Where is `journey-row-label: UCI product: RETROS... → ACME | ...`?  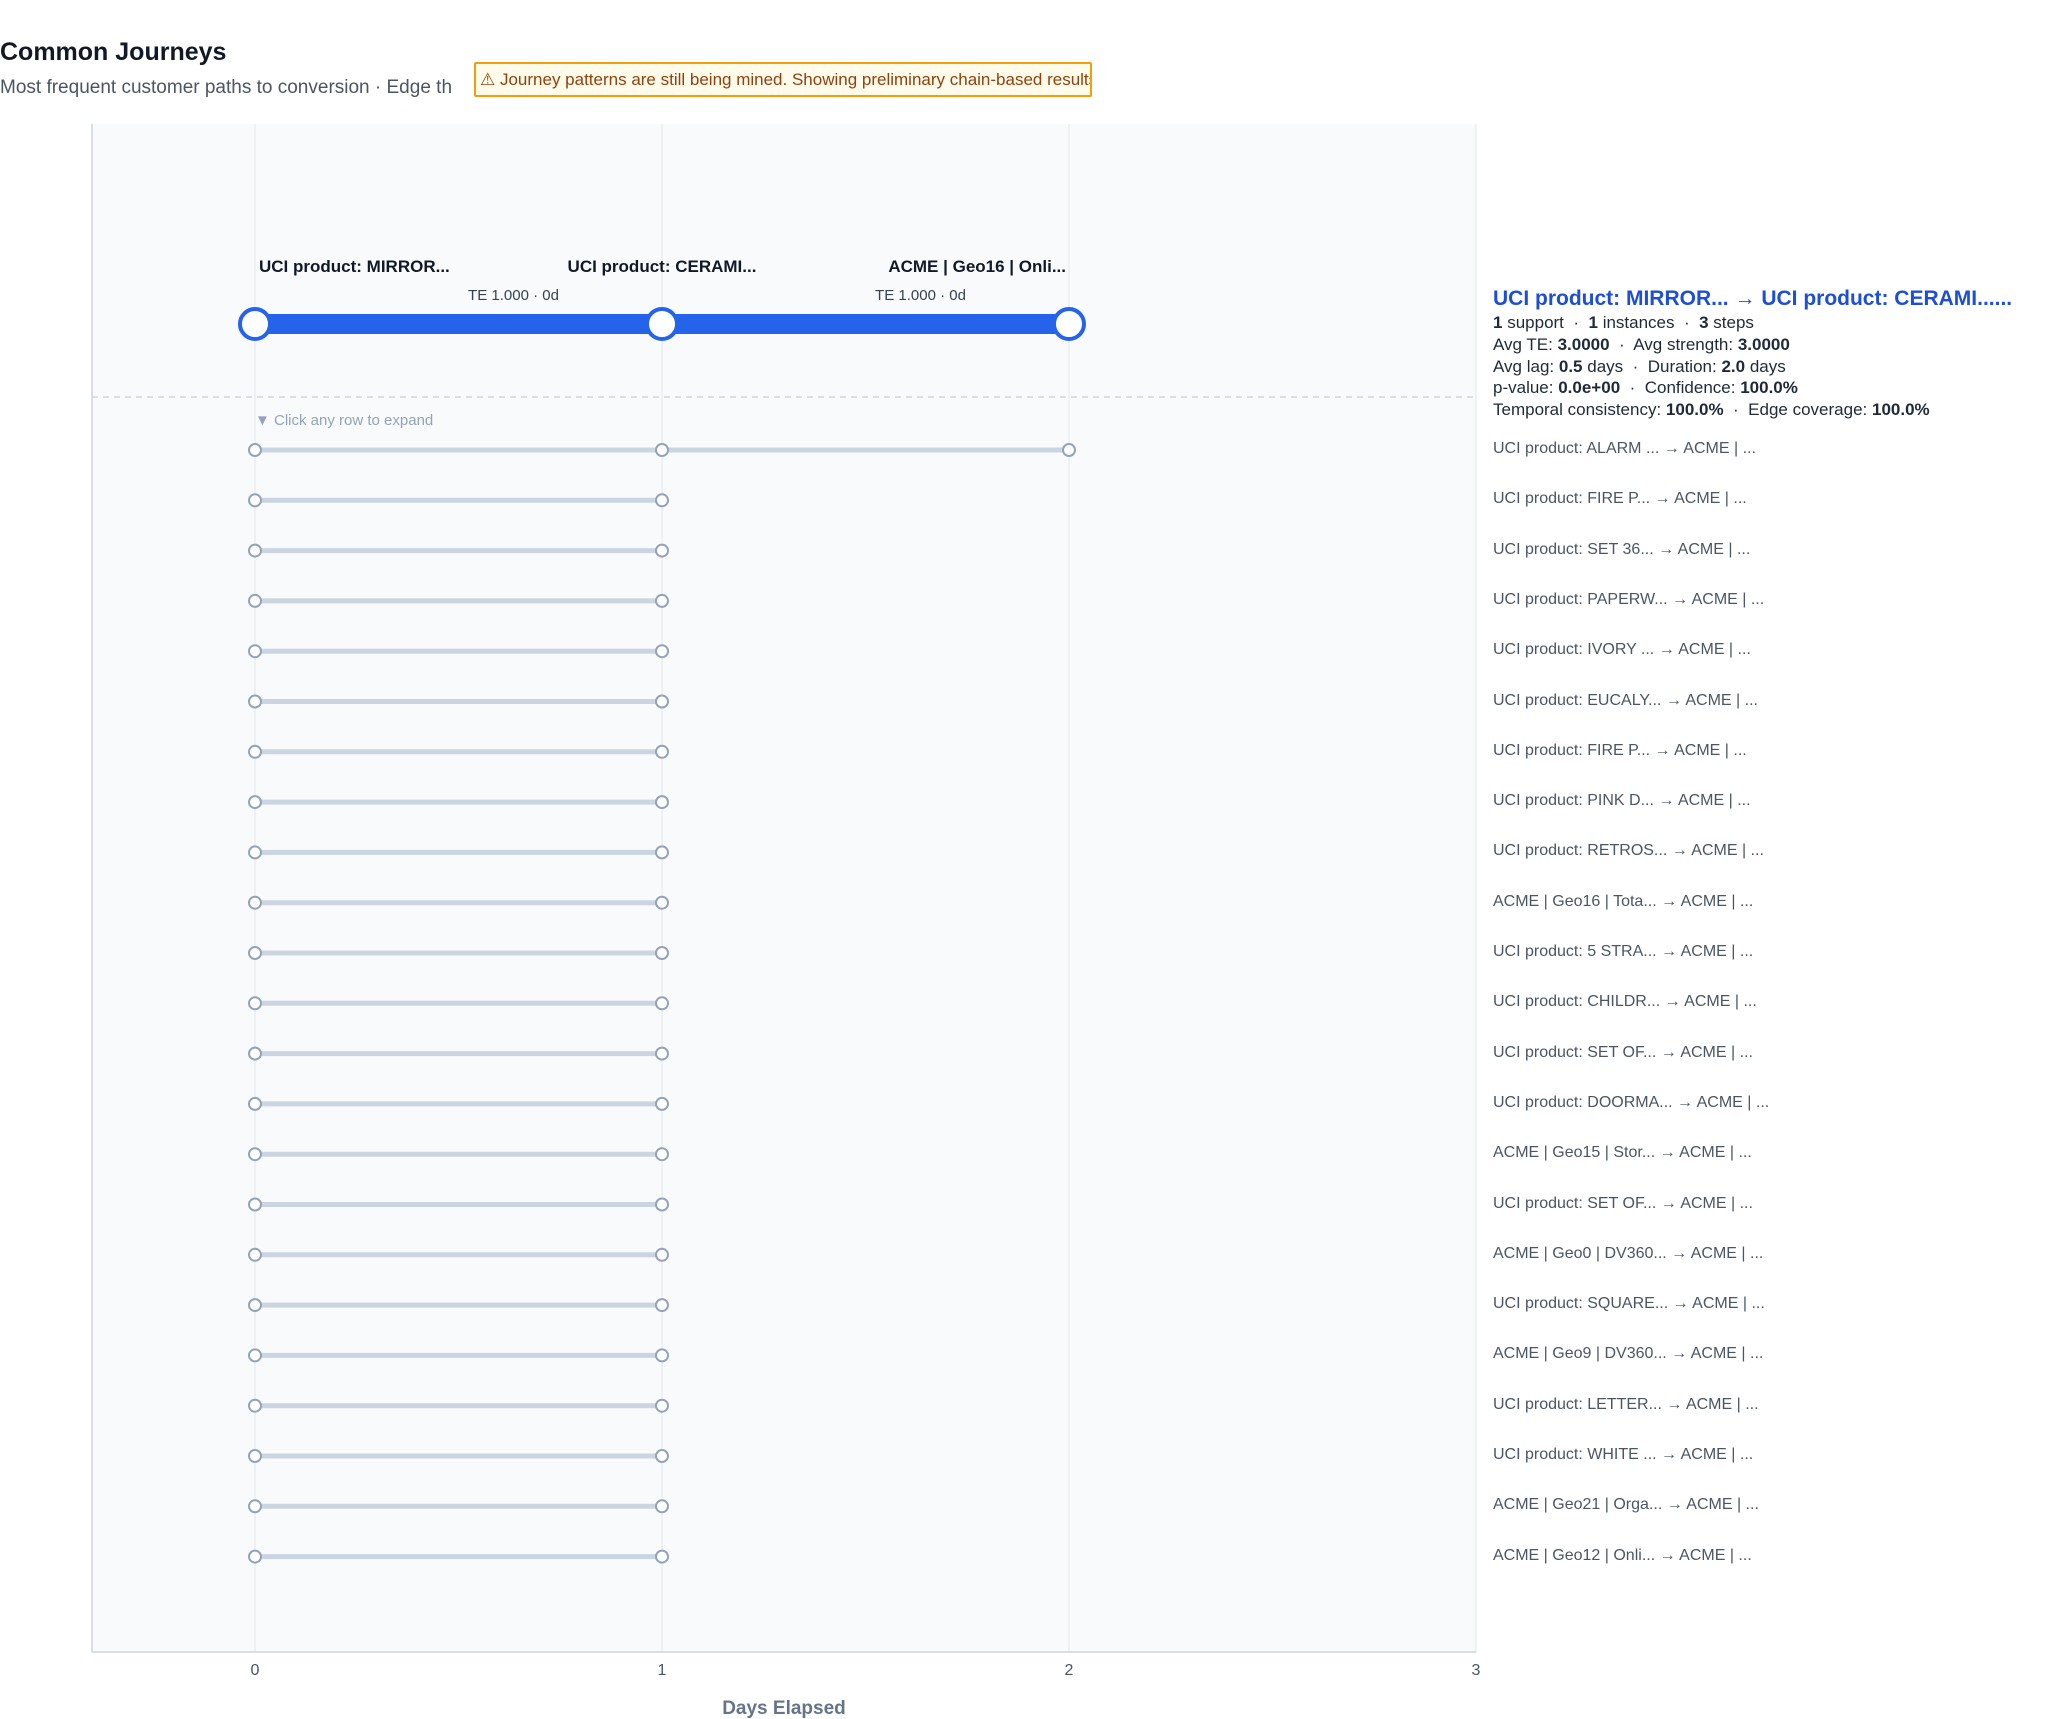
journey-row-label: UCI product: RETROS... → ACME | ... is located at coordinates (1628, 851).